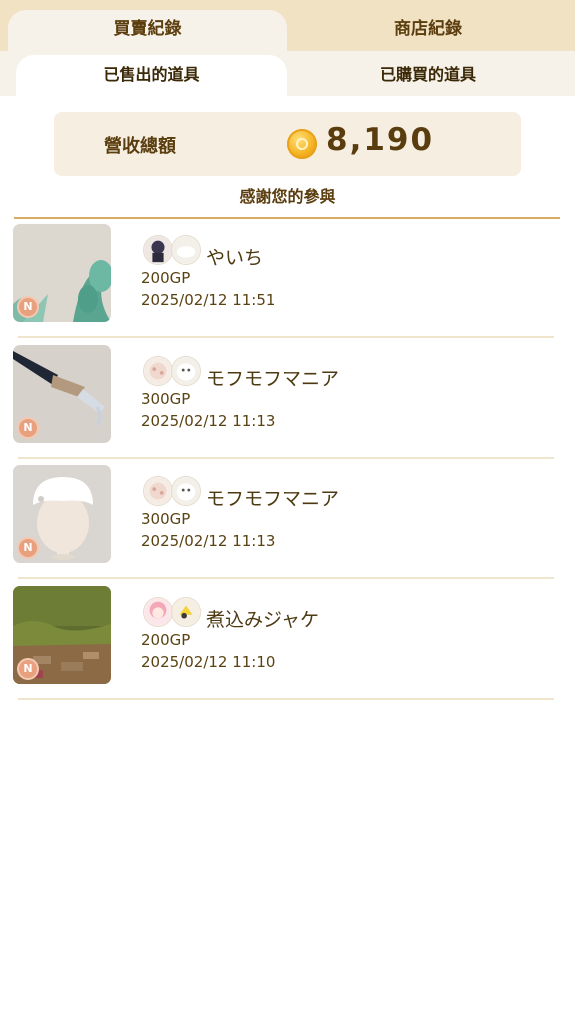 The image size is (575, 1024). Describe the element at coordinates (287, 278) in the screenshot. I see `list-item: N やいち 200GP 2025/02/12 11:51` at that location.